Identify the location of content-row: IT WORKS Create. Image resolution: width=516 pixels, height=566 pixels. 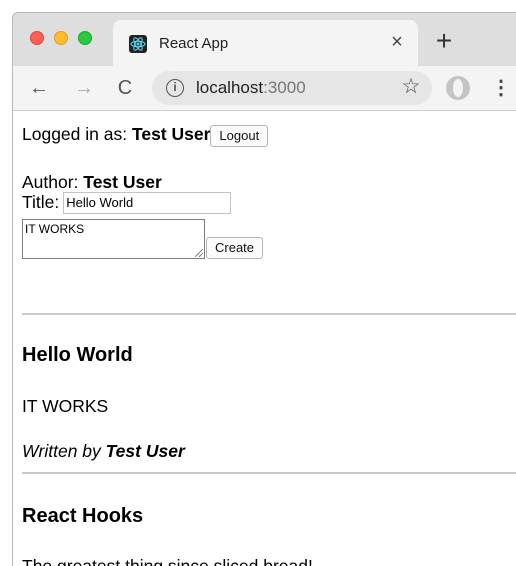
(143, 239).